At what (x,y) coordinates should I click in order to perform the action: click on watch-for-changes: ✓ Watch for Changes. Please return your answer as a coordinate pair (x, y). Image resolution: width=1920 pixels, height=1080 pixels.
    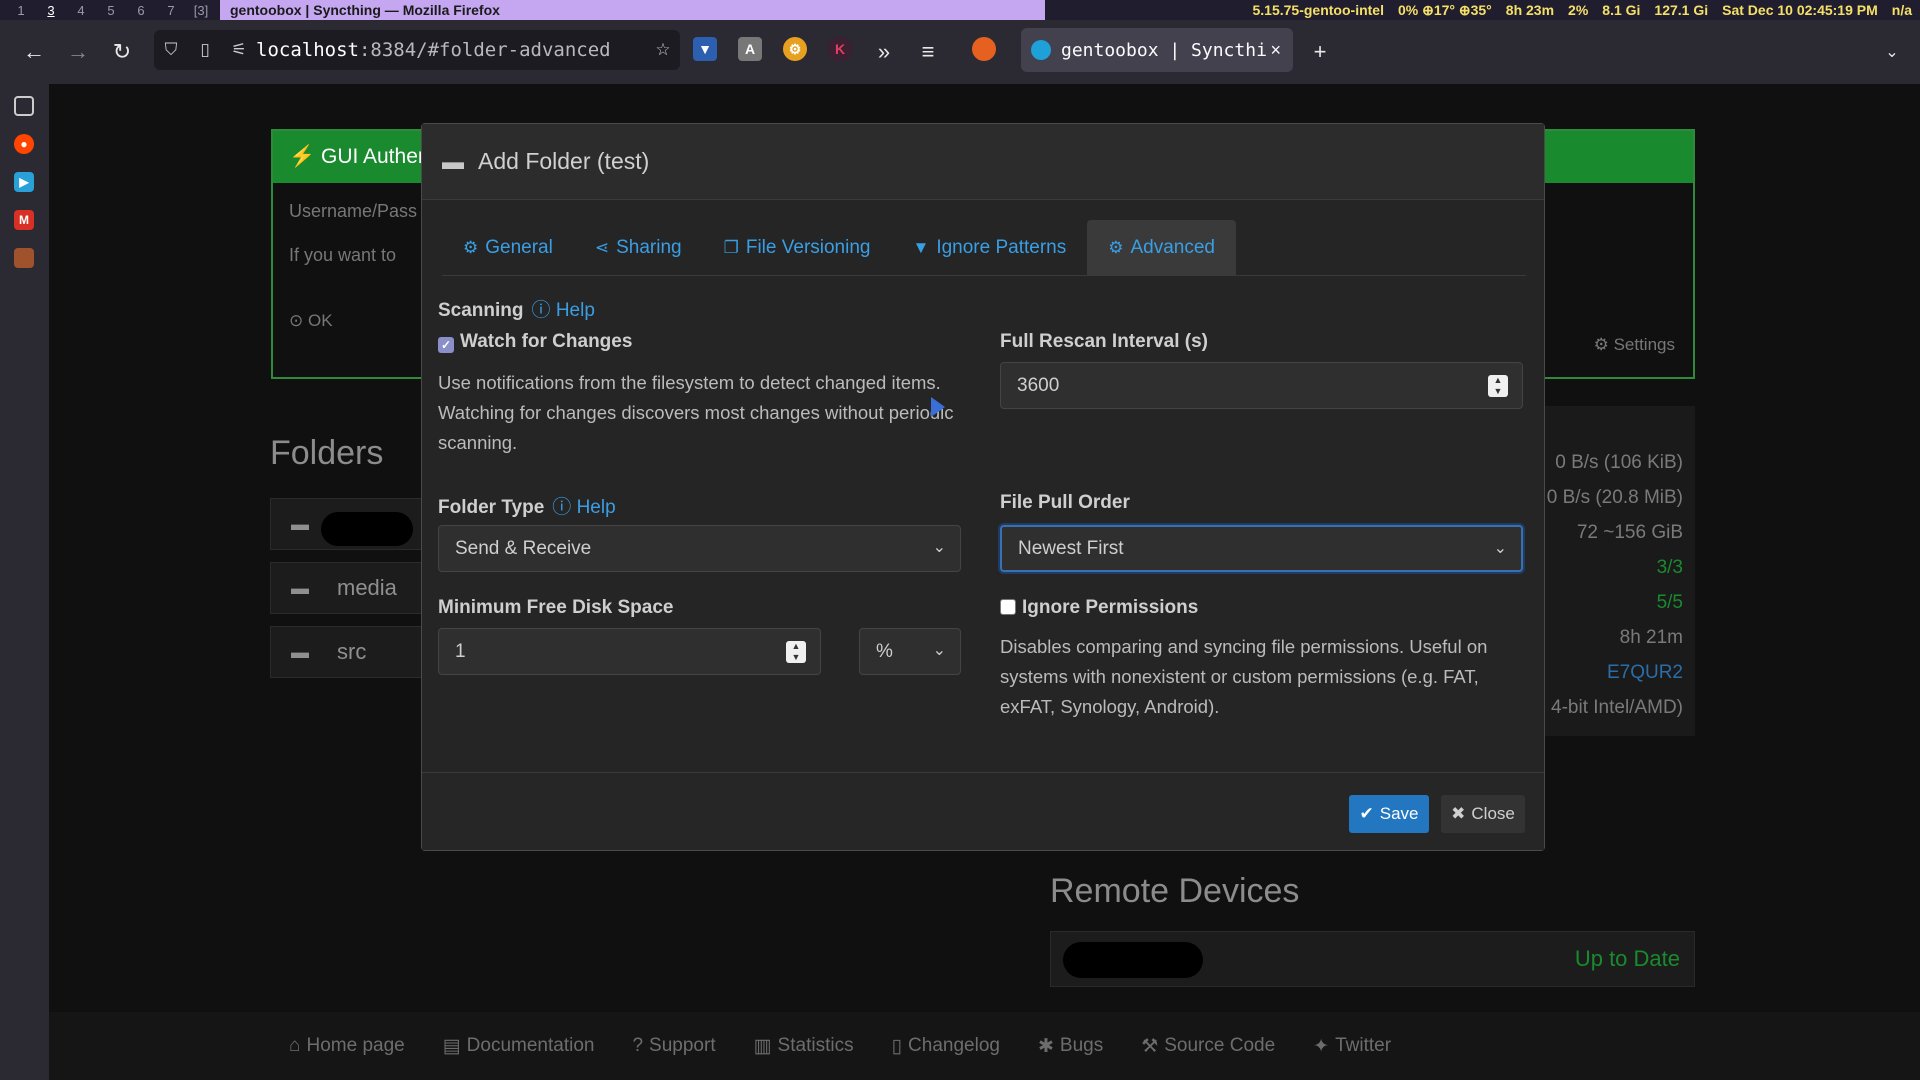
    Looking at the image, I should click on (535, 342).